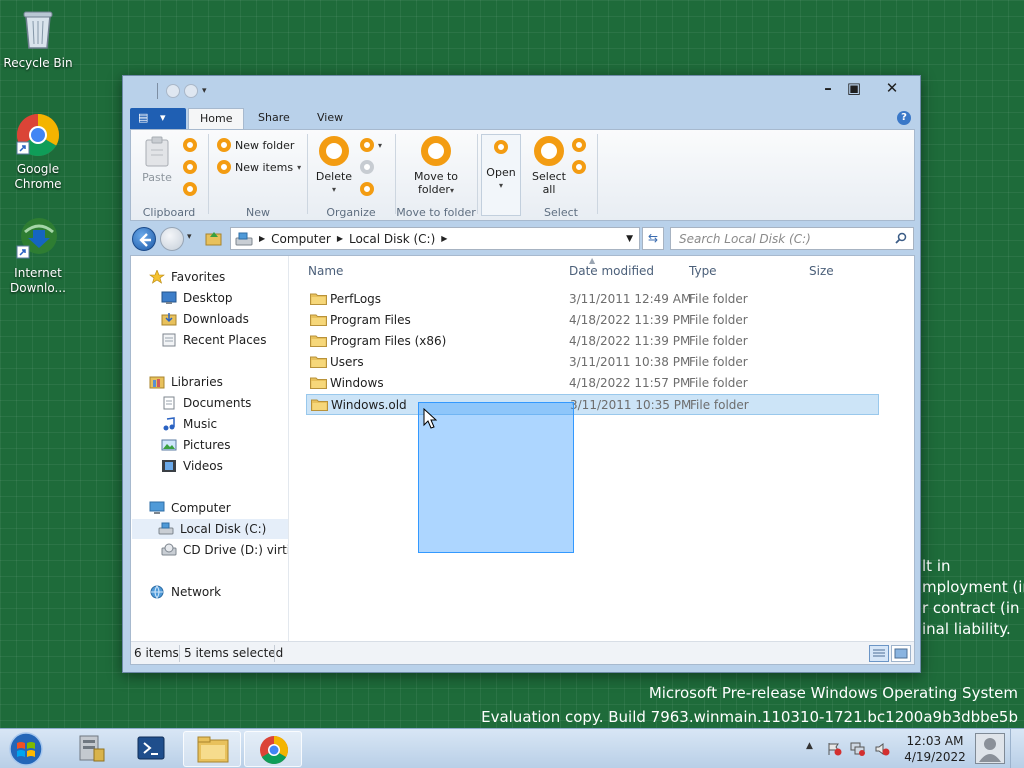  Describe the element at coordinates (144, 239) in the screenshot. I see `back-button` at that location.